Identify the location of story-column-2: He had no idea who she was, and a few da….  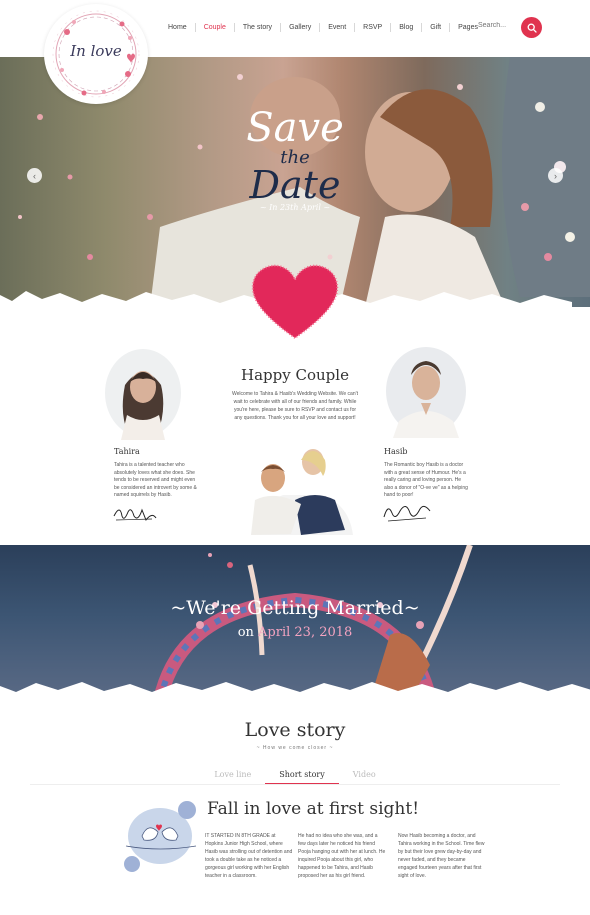
(342, 856).